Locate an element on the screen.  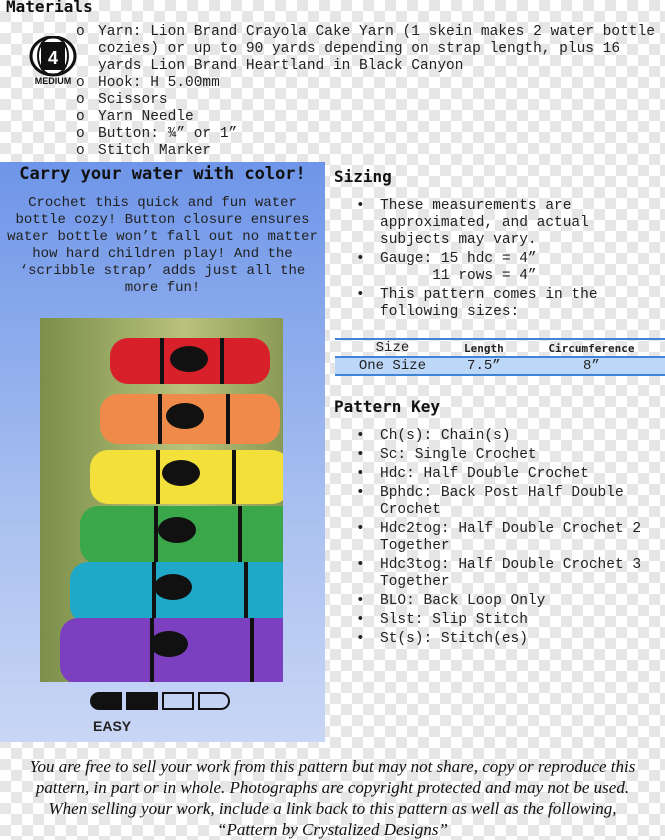
item-text: St(s): Stitch(es) is located at coordinates (454, 639).